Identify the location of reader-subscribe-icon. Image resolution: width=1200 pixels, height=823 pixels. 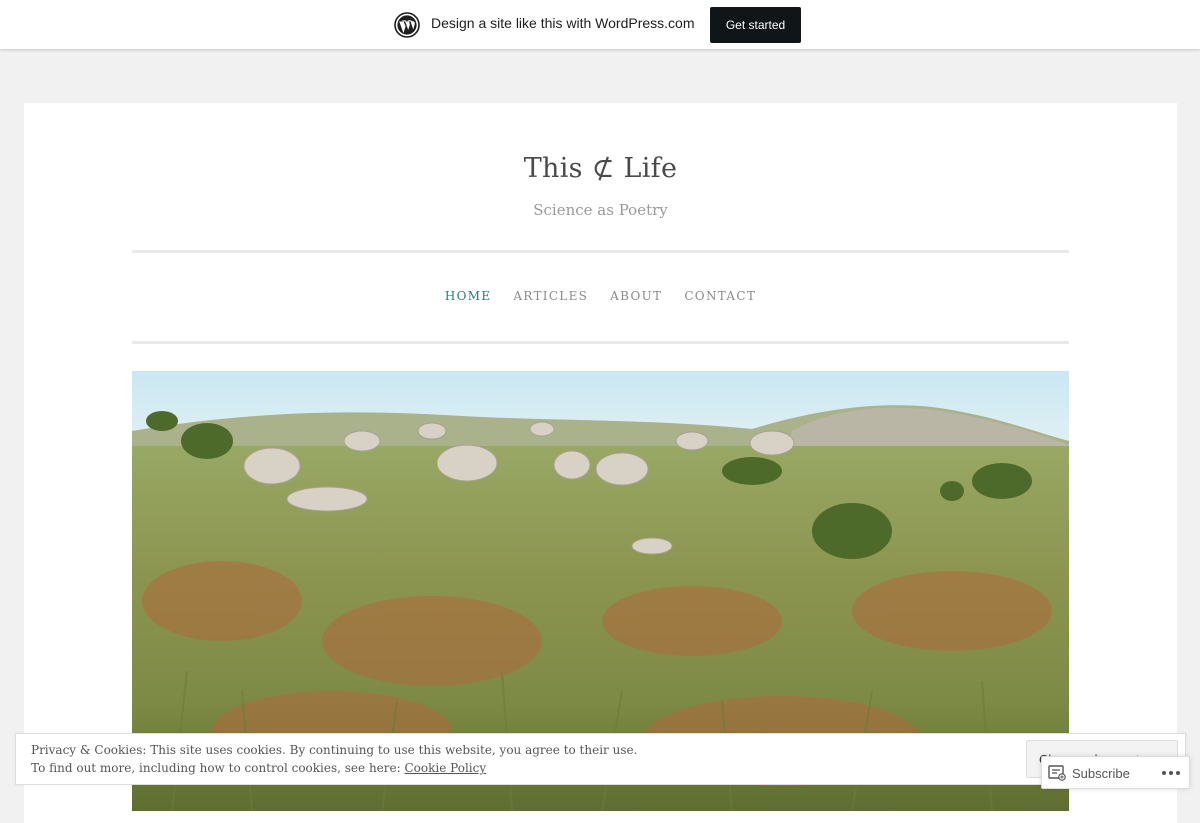
(1057, 773).